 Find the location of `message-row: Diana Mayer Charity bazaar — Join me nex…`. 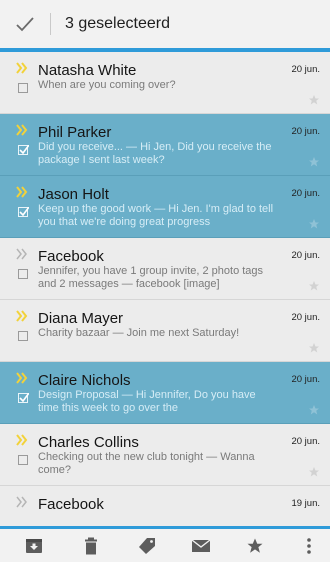

message-row: Diana Mayer Charity bazaar — Join me nex… is located at coordinates (165, 331).